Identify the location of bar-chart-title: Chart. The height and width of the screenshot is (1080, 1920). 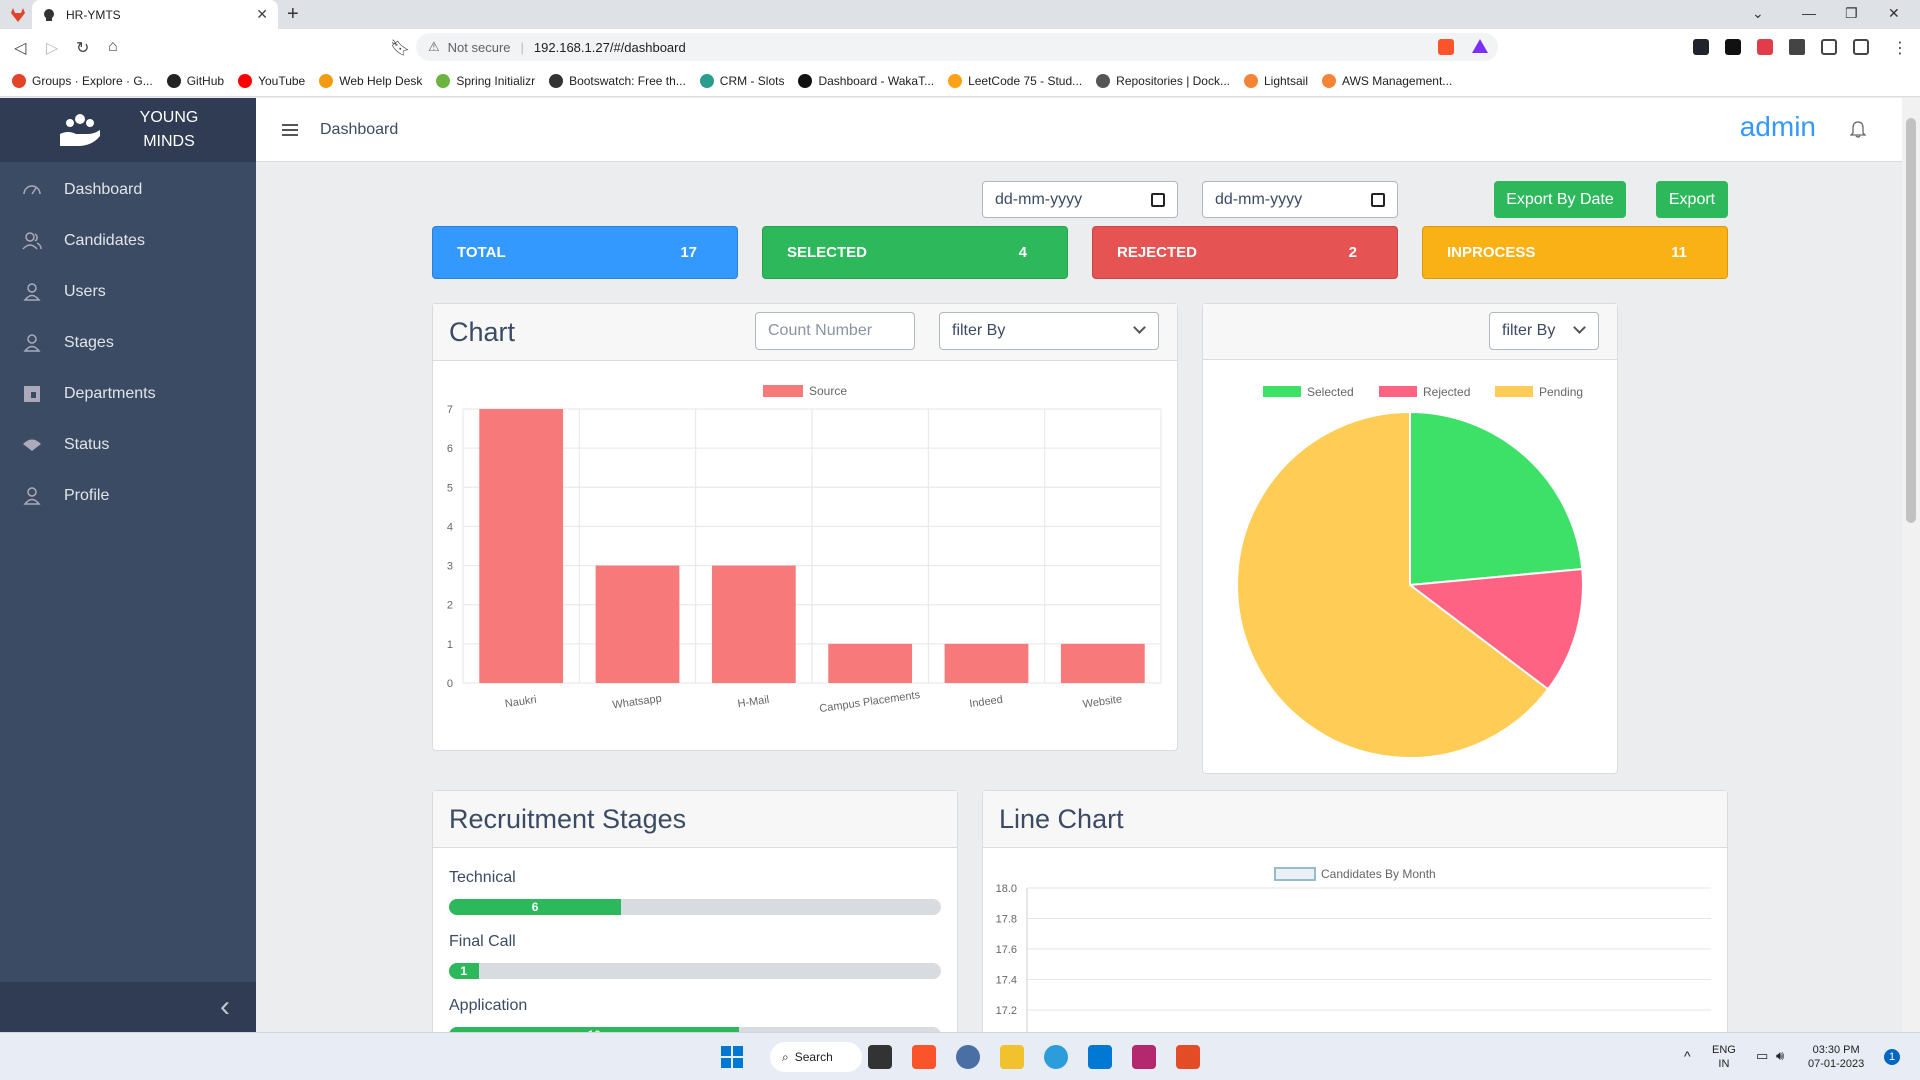
(482, 331).